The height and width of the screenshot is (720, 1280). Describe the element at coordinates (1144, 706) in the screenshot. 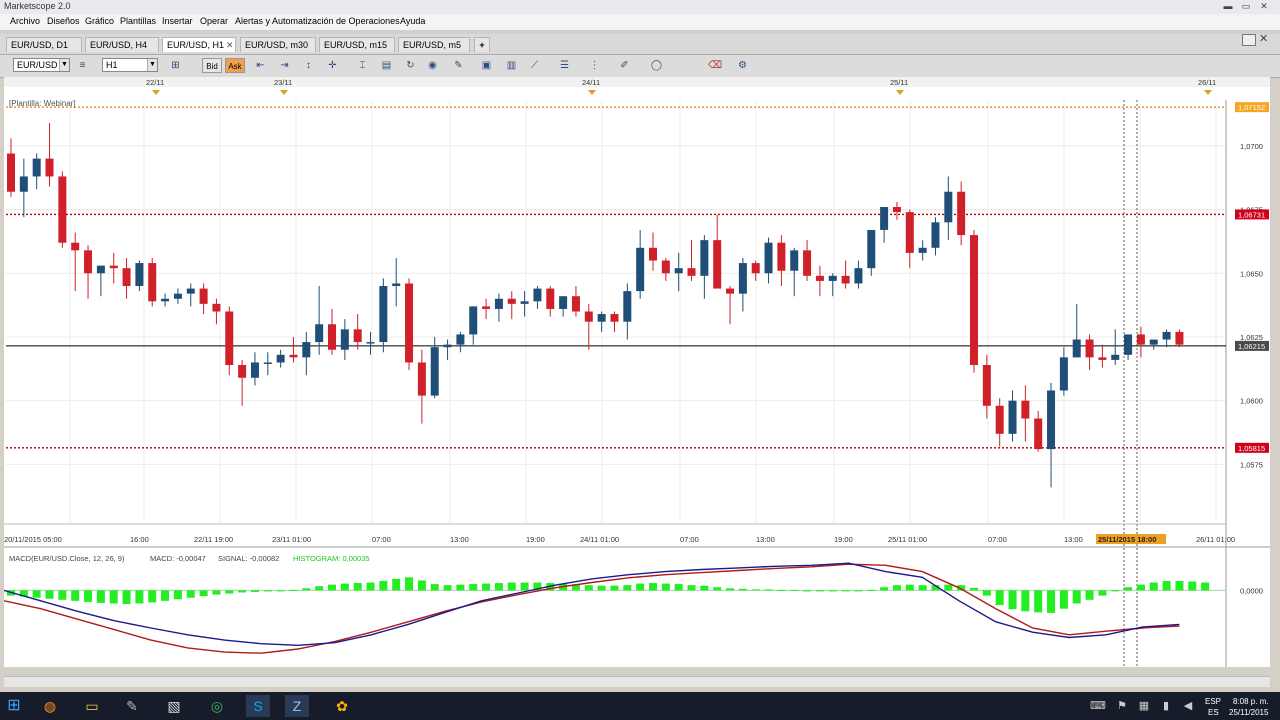

I see `network-icon: ▦` at that location.